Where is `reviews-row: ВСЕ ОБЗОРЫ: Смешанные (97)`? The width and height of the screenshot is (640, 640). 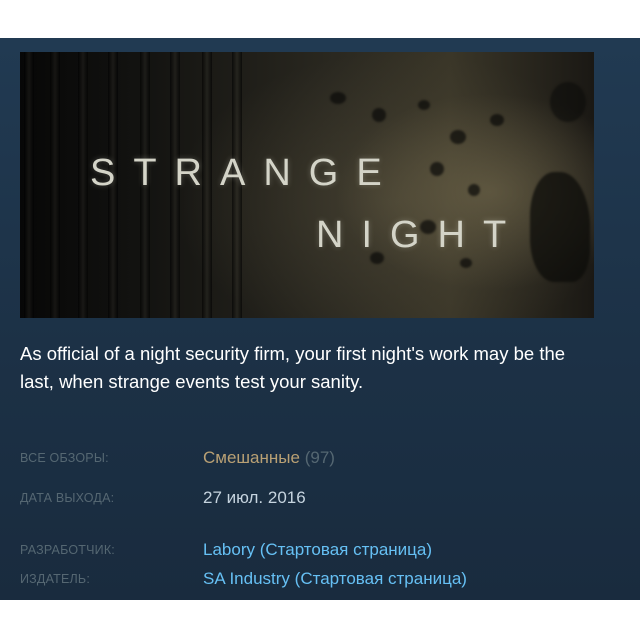 reviews-row: ВСЕ ОБЗОРЫ: Смешанные (97) is located at coordinates (310, 458).